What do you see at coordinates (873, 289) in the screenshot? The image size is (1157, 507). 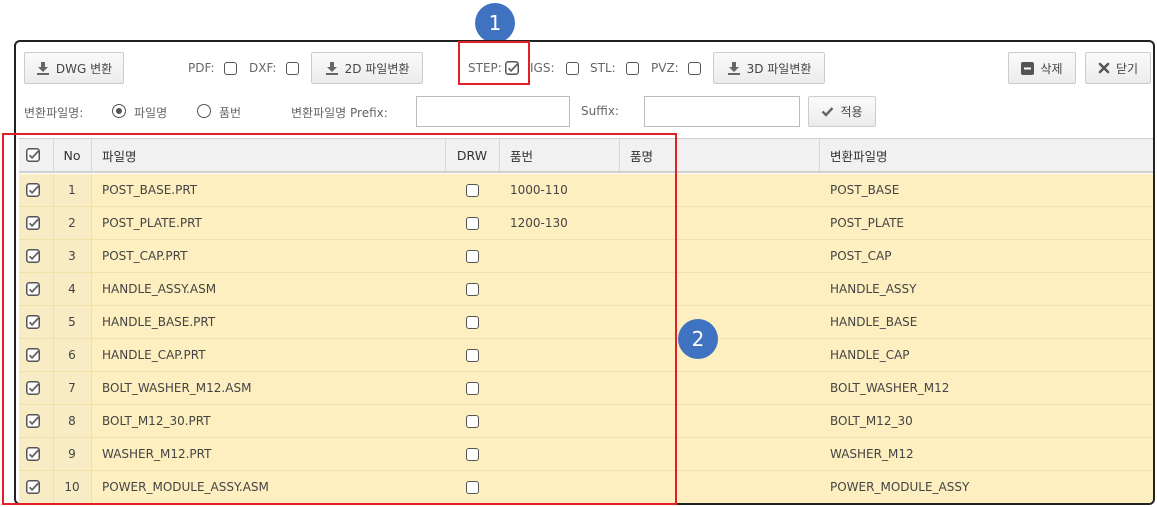 I see `row-converted-name: HANDLE_ASSY` at bounding box center [873, 289].